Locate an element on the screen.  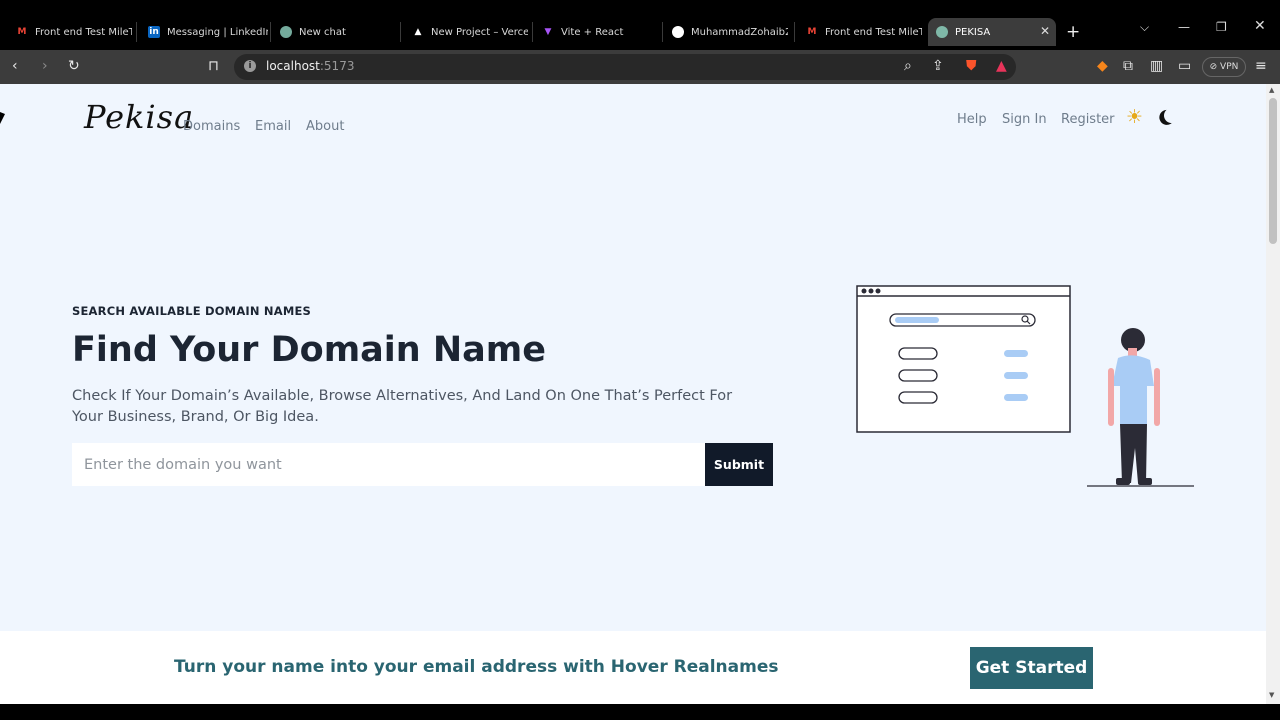
nav-about: About is located at coordinates (325, 126).